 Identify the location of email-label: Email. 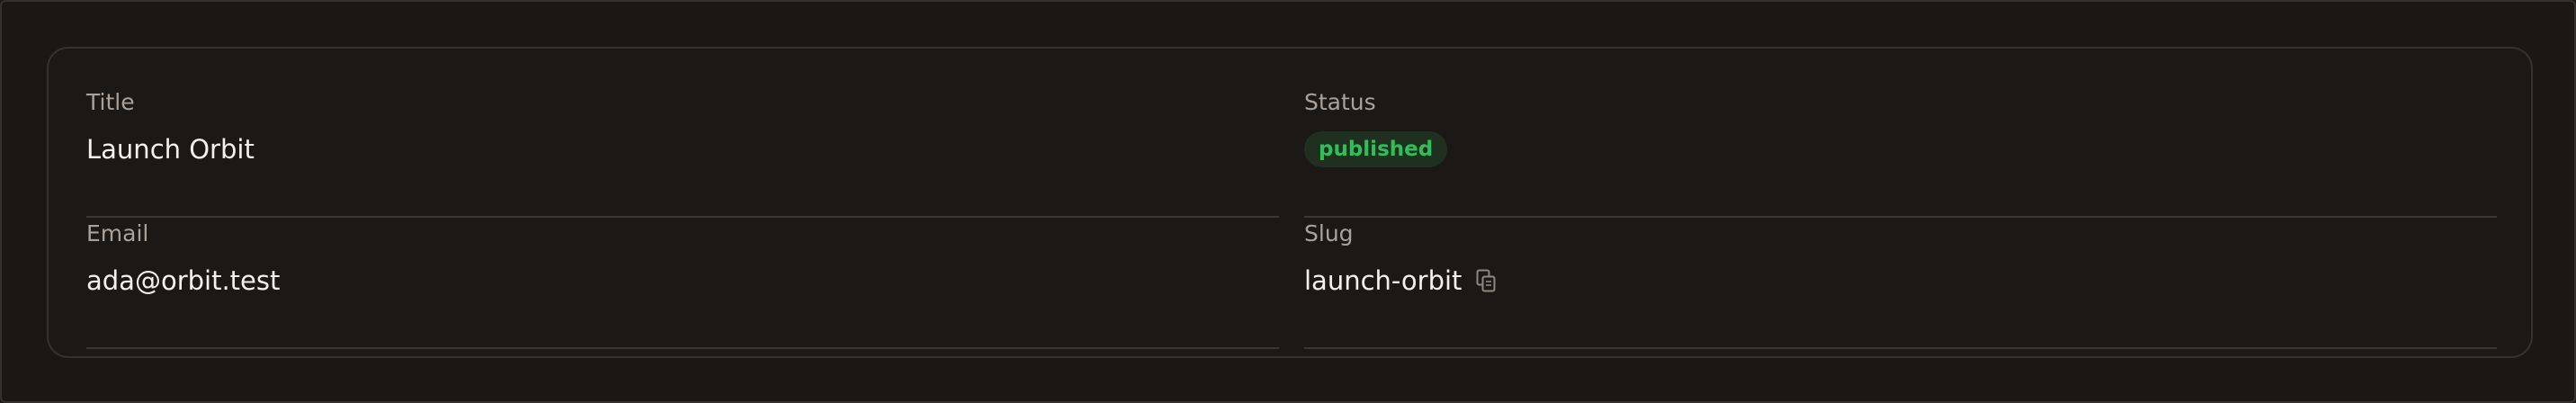
(117, 233).